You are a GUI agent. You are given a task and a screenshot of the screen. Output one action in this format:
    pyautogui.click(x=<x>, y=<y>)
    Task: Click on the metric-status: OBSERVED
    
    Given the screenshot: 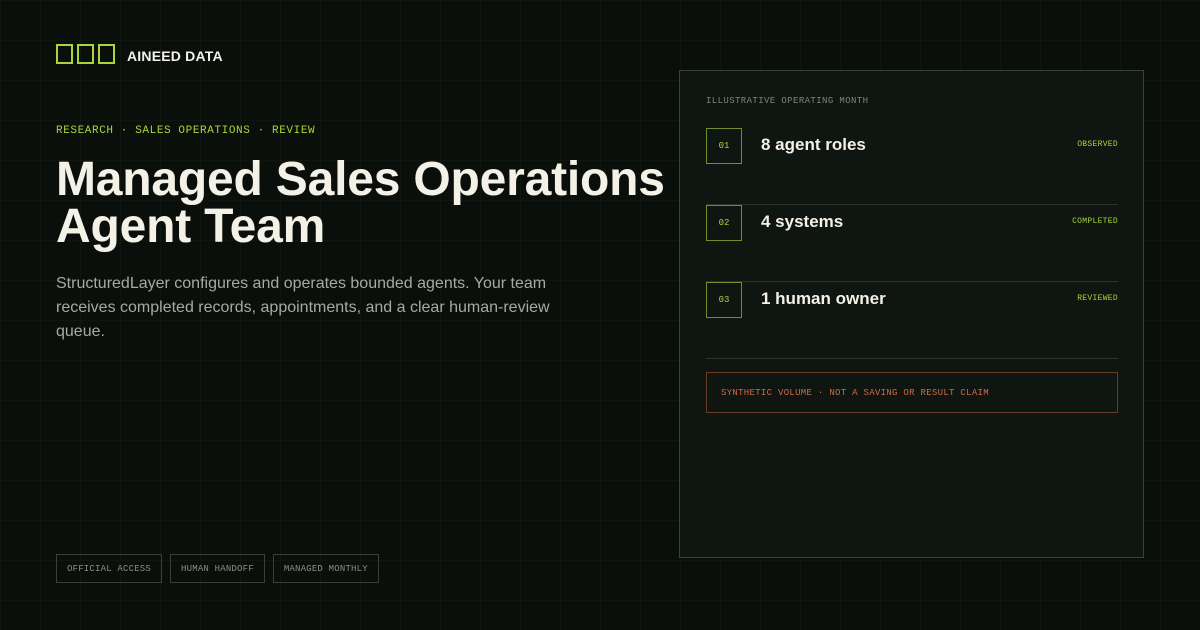 What is the action you would take?
    pyautogui.click(x=1097, y=144)
    